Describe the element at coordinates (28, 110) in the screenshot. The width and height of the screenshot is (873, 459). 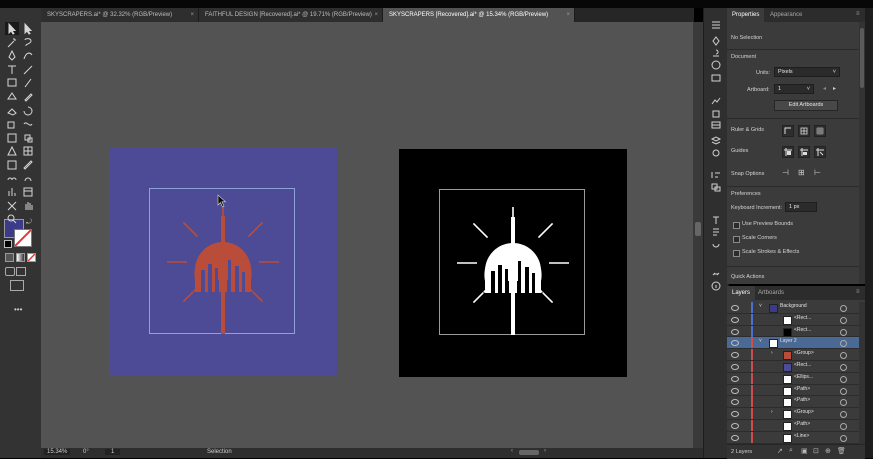
I see `rotate-icon` at that location.